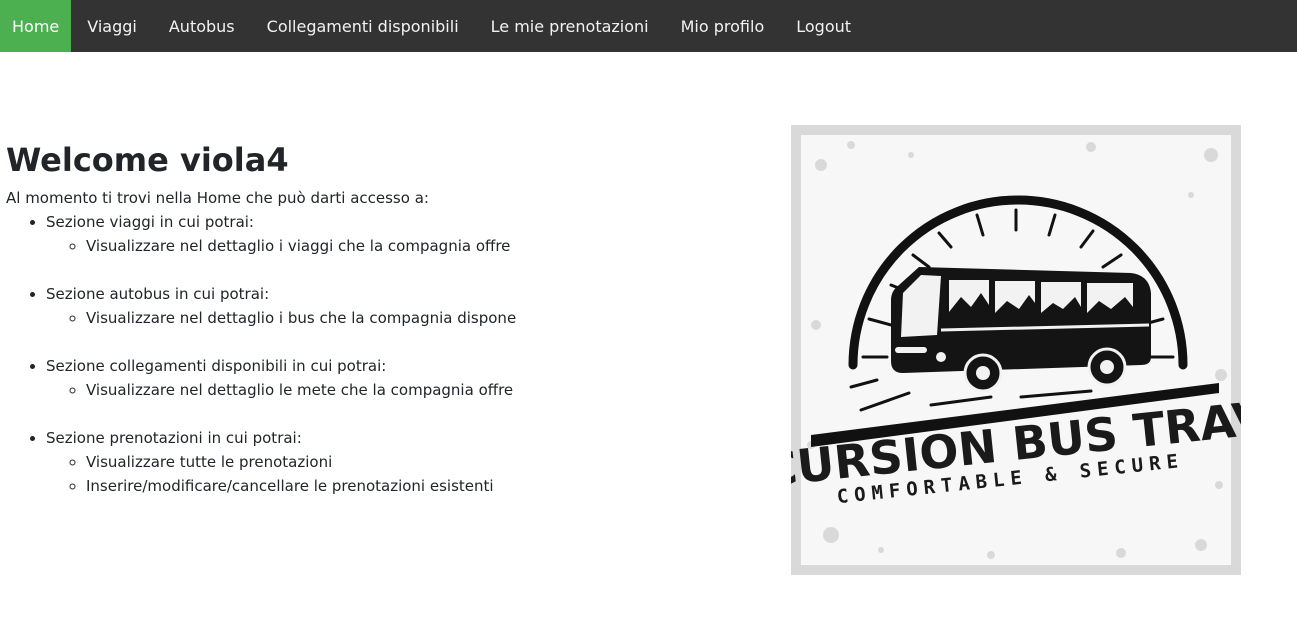 Image resolution: width=1297 pixels, height=619 pixels. I want to click on page-title: Welcome viola4, so click(147, 160).